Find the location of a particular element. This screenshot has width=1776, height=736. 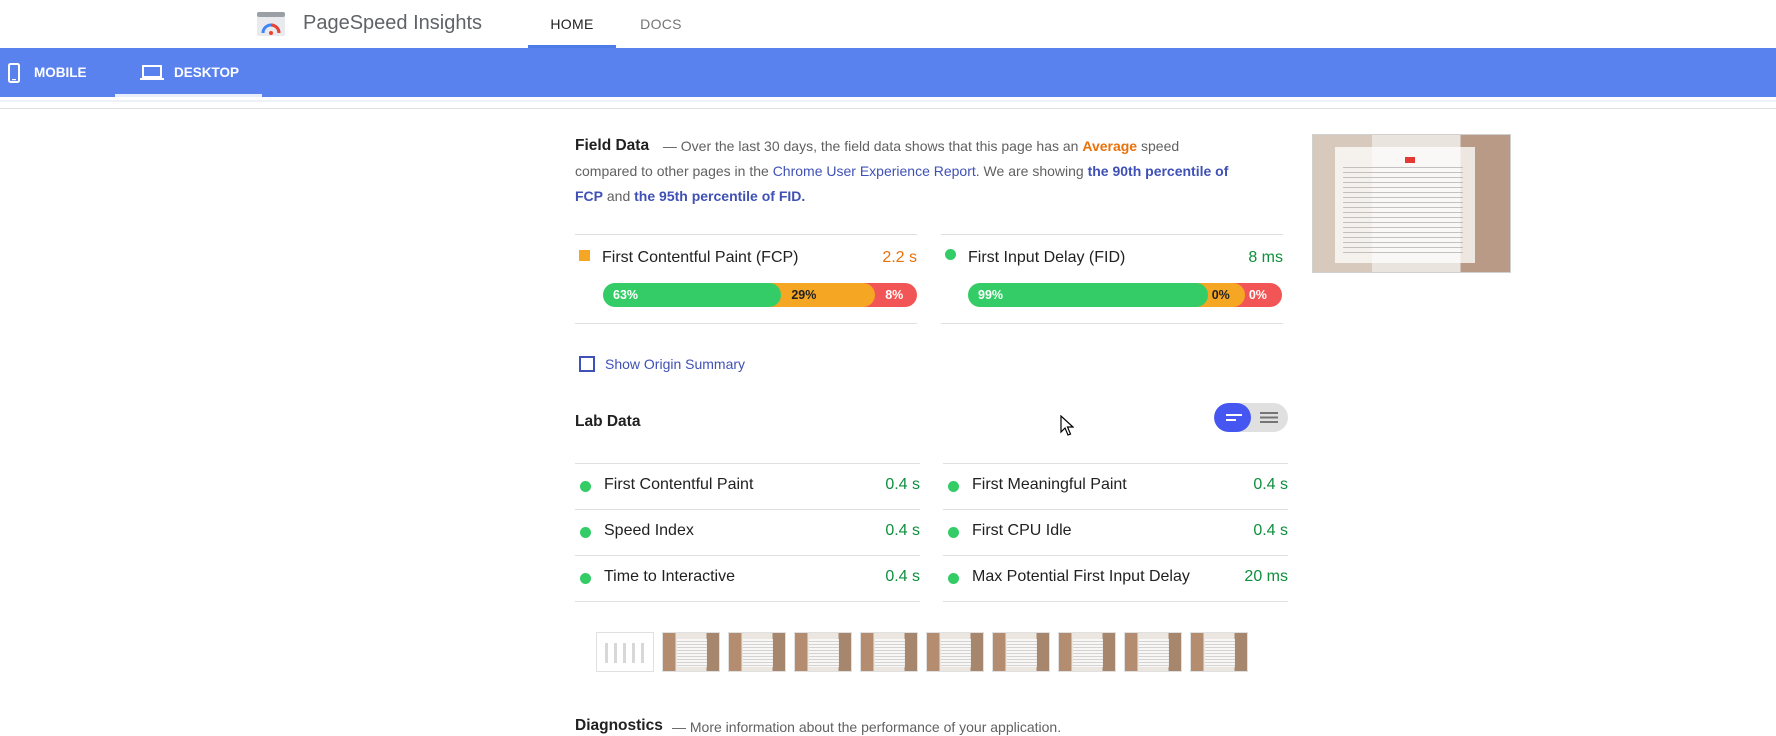

origin-summary-checkbox is located at coordinates (587, 364).